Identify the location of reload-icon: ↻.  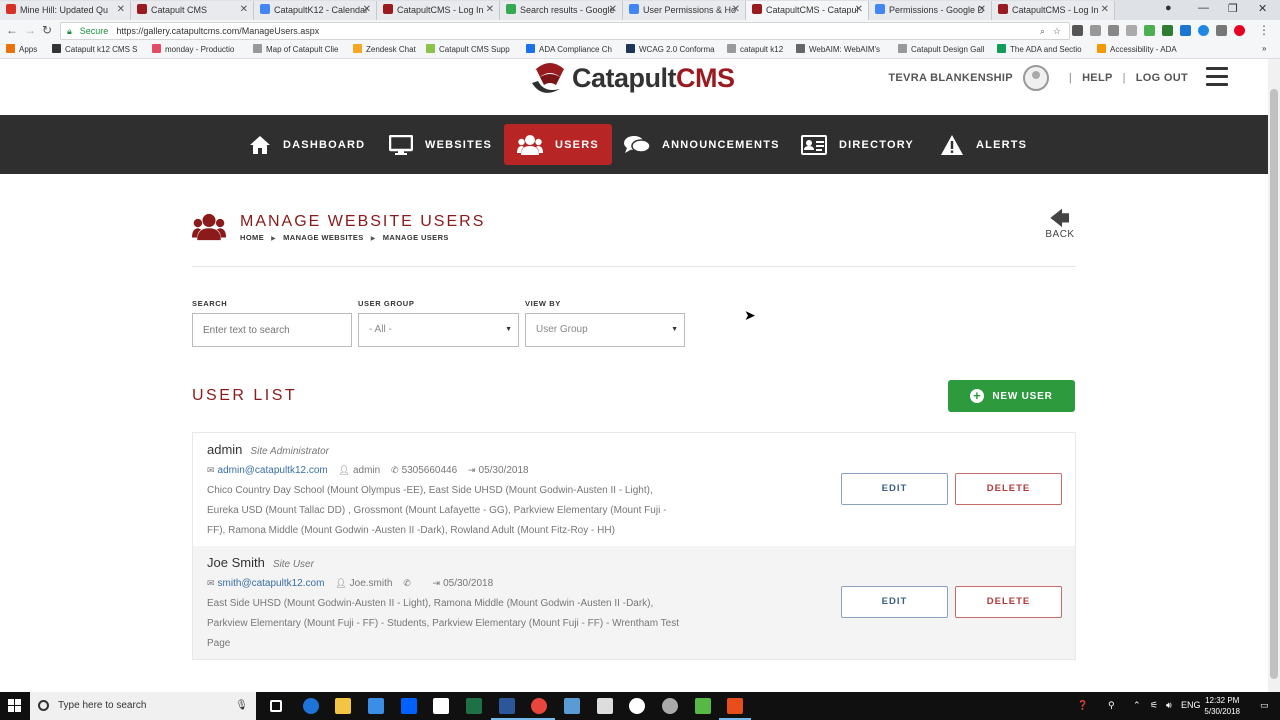
(47, 30).